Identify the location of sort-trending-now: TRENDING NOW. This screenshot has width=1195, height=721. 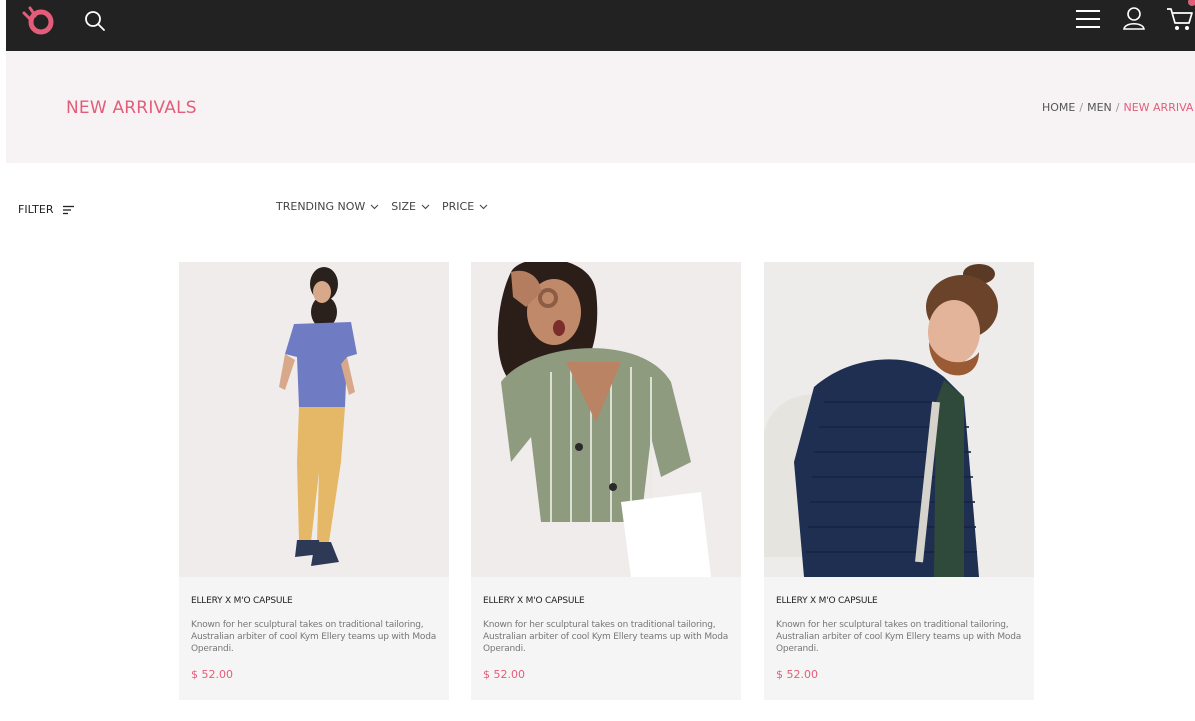
(327, 206).